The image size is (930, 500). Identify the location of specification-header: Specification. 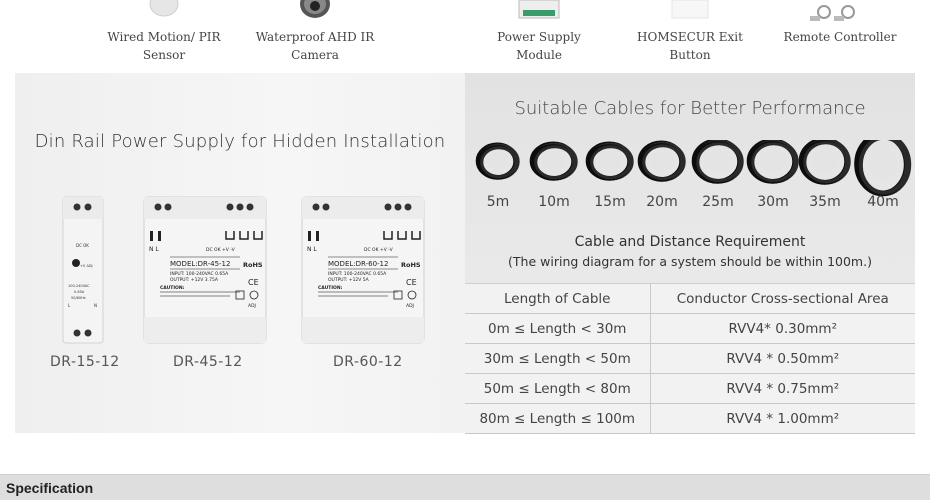
(465, 487).